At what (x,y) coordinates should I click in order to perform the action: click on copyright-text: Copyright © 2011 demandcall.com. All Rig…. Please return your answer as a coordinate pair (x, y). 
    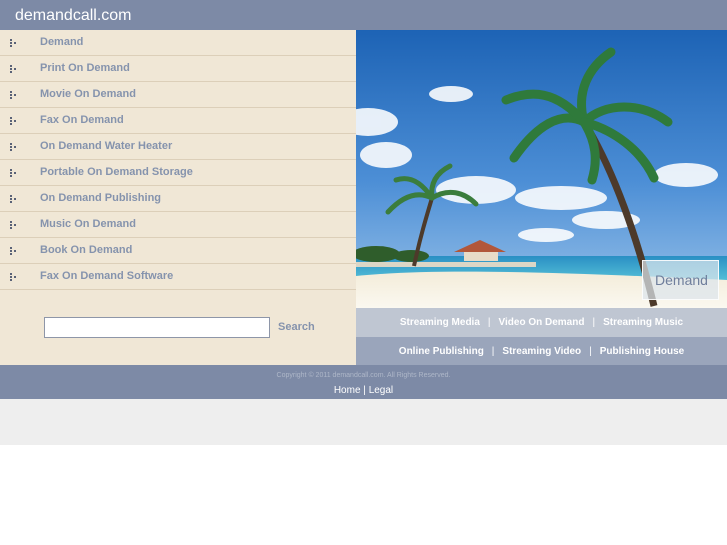
    Looking at the image, I should click on (363, 375).